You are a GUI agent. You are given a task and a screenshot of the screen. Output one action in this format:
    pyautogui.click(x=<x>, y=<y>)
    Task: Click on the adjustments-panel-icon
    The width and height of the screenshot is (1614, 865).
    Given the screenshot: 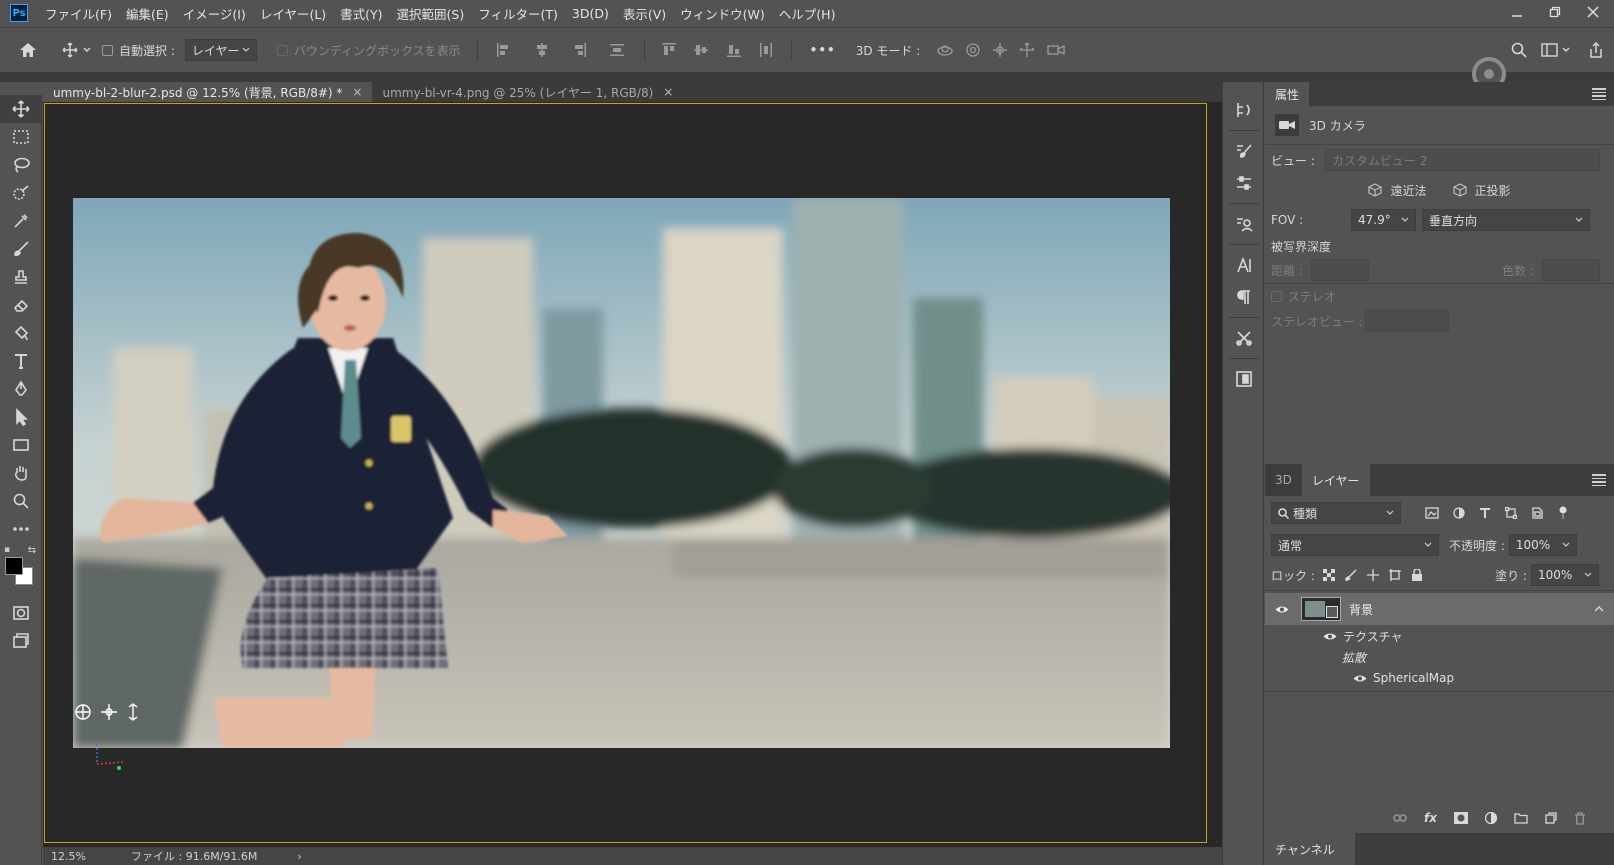 What is the action you would take?
    pyautogui.click(x=1244, y=183)
    